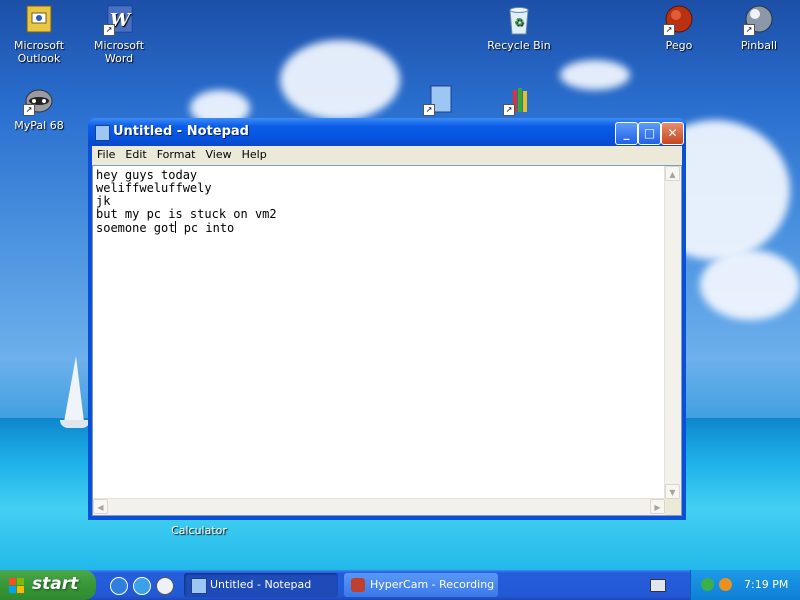 The width and height of the screenshot is (800, 600). I want to click on start-button: start, so click(48, 585).